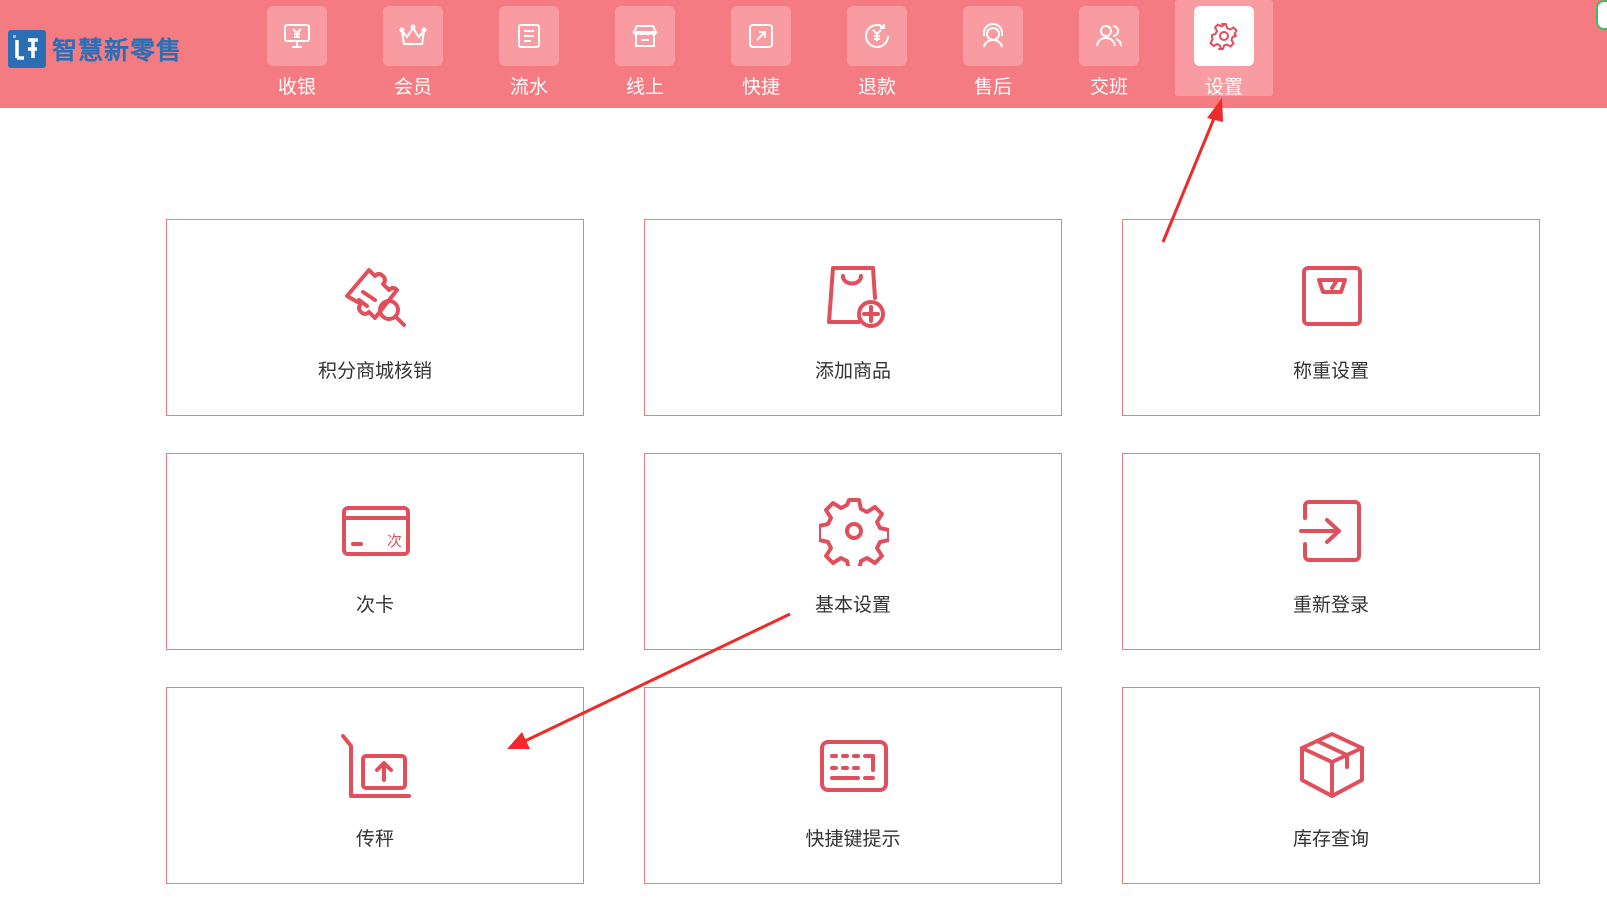 This screenshot has height=907, width=1607. I want to click on brand-name: 智慧新零售, so click(117, 50).